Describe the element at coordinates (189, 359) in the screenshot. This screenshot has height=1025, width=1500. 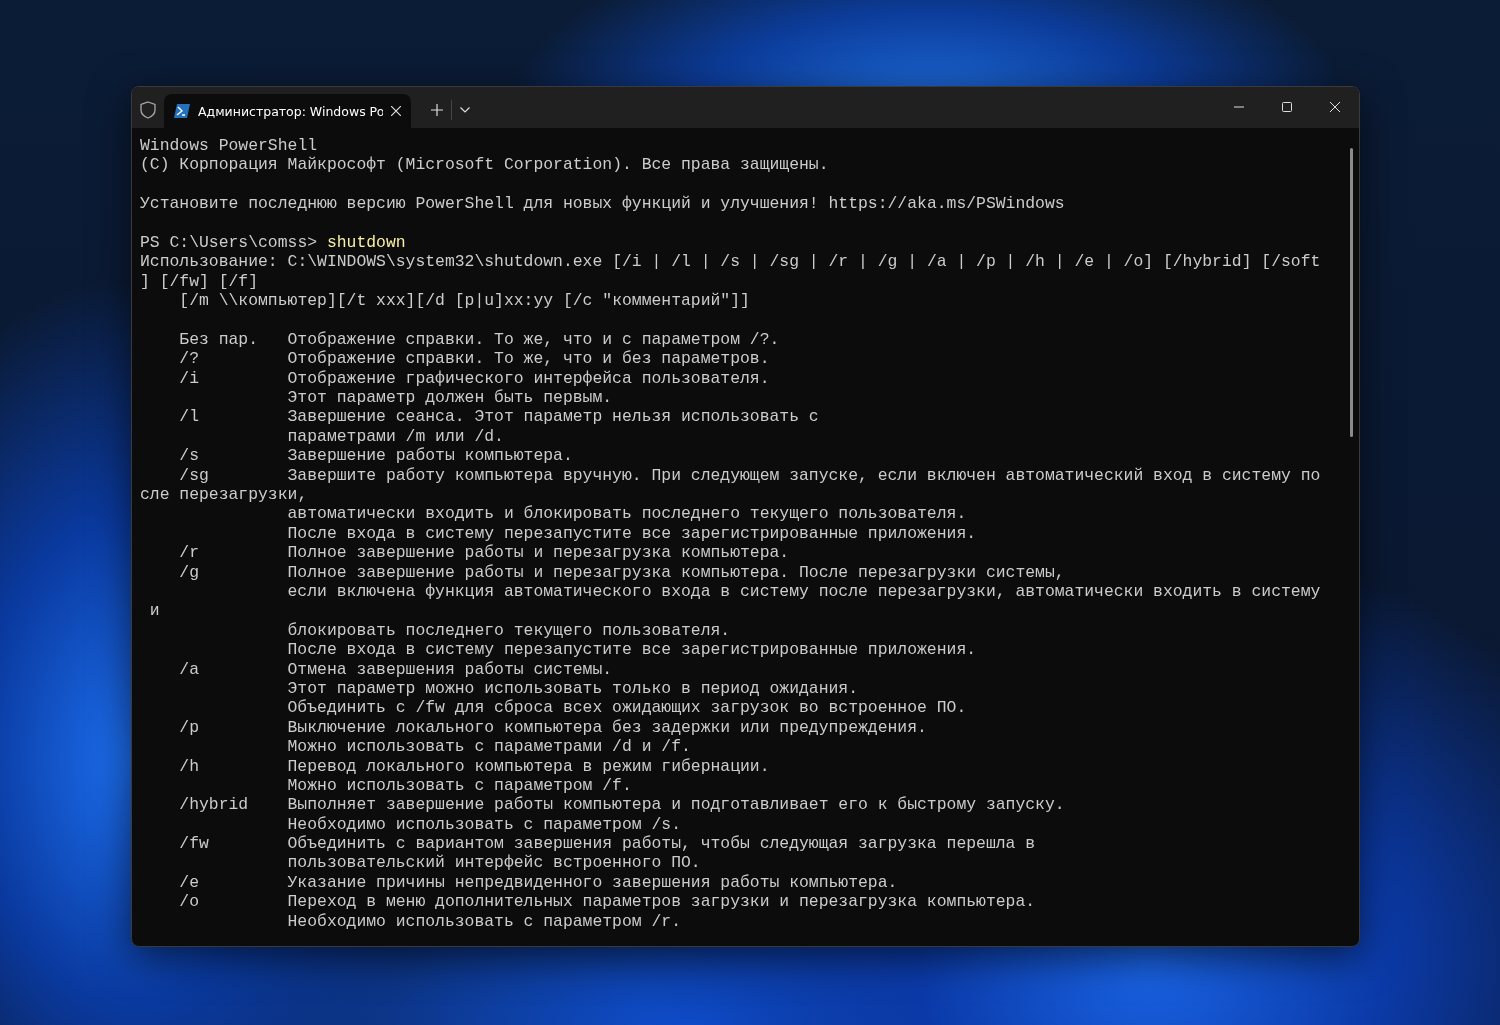
I see `option-name: /?` at that location.